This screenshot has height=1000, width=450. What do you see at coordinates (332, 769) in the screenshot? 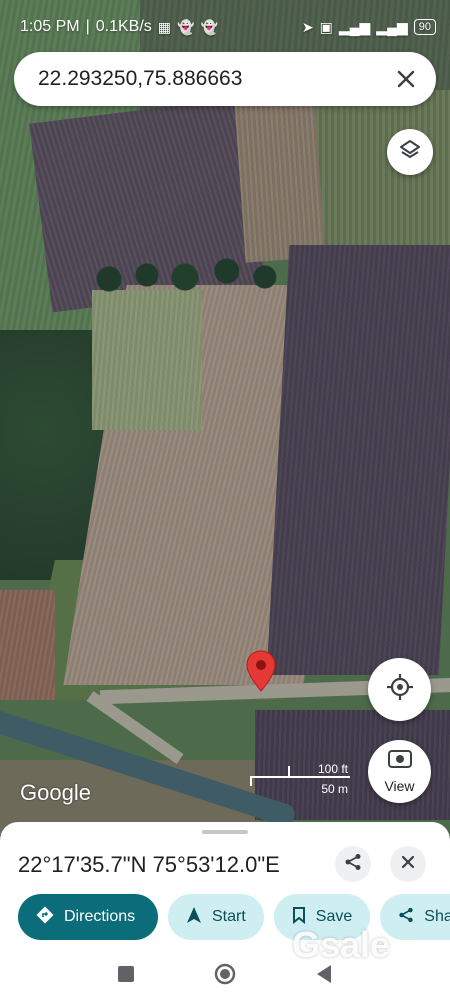
I see `scale-ft-label: 100 ft` at bounding box center [332, 769].